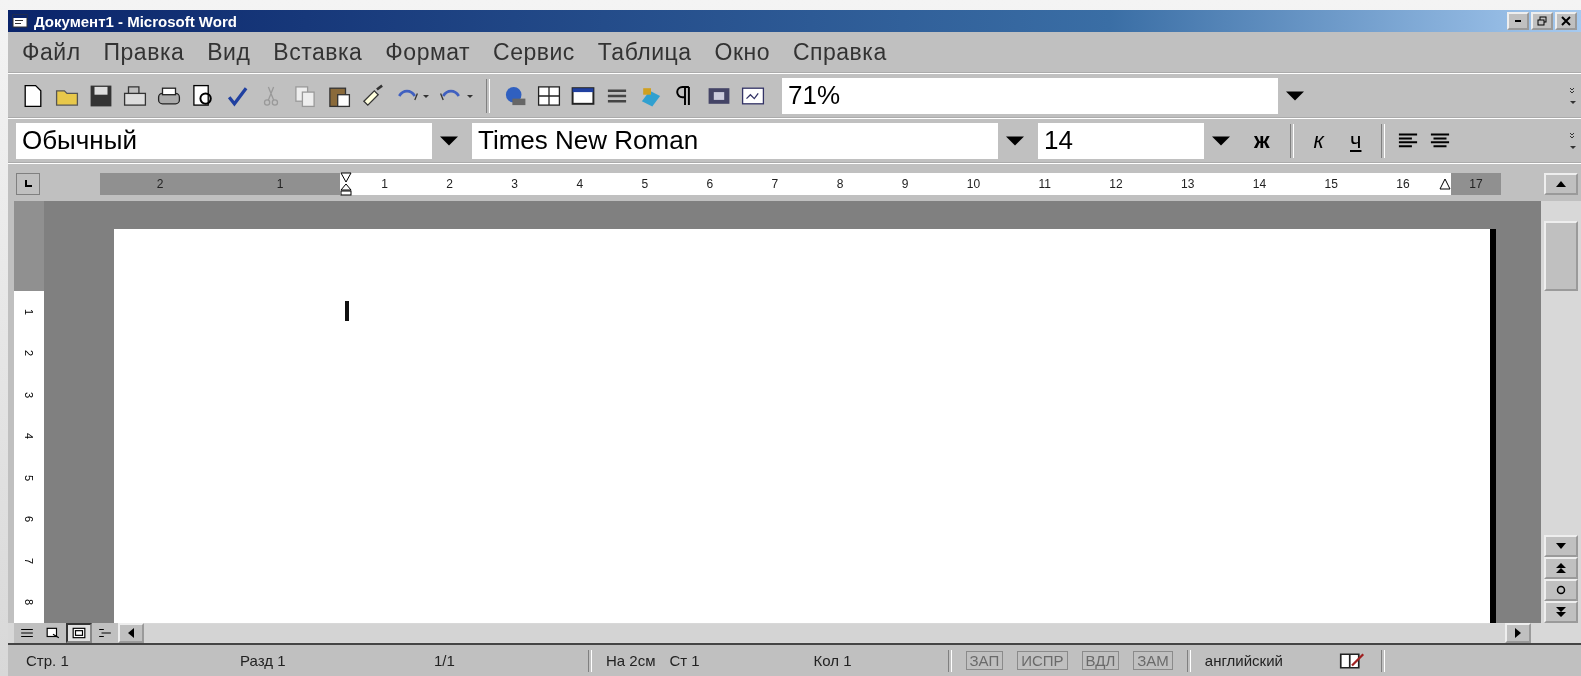  I want to click on menu-item: Справка, so click(839, 52).